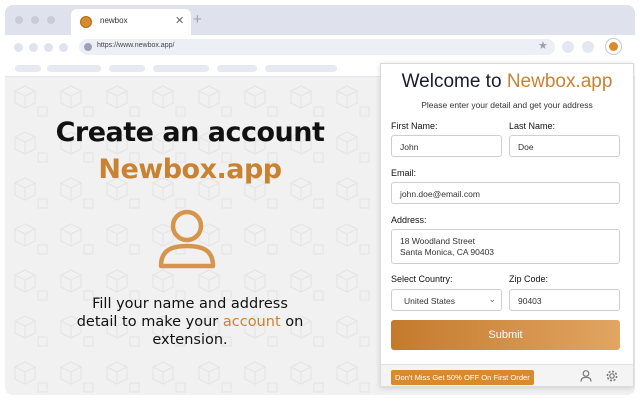  I want to click on tab-title: newbox, so click(114, 20).